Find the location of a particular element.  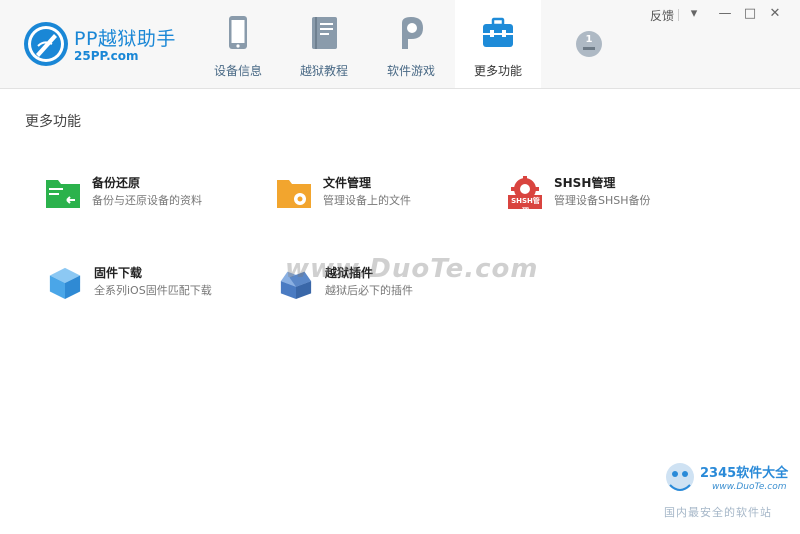

maximize-icon: □ is located at coordinates (750, 13).